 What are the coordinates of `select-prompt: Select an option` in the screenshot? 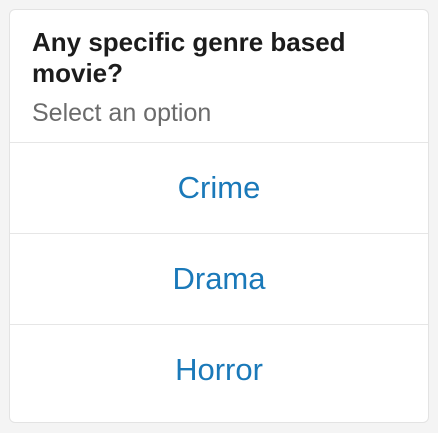 It's located at (122, 113).